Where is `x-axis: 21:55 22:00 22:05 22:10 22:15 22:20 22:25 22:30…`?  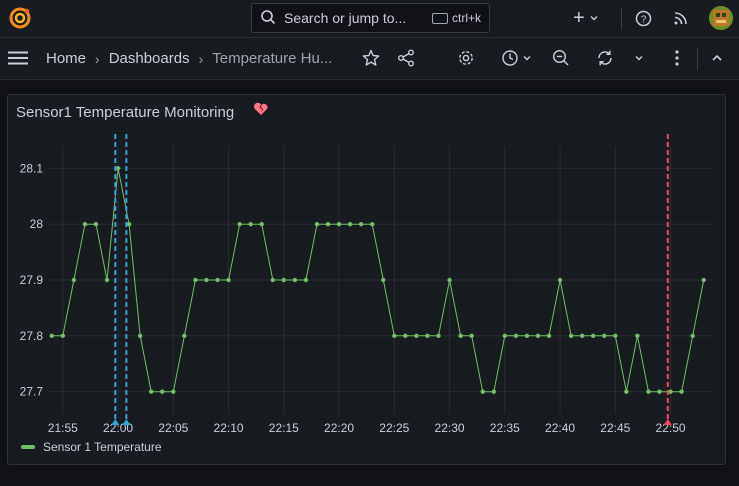
x-axis: 21:55 22:00 22:05 22:10 22:15 22:20 22:25 22:30… is located at coordinates (367, 428).